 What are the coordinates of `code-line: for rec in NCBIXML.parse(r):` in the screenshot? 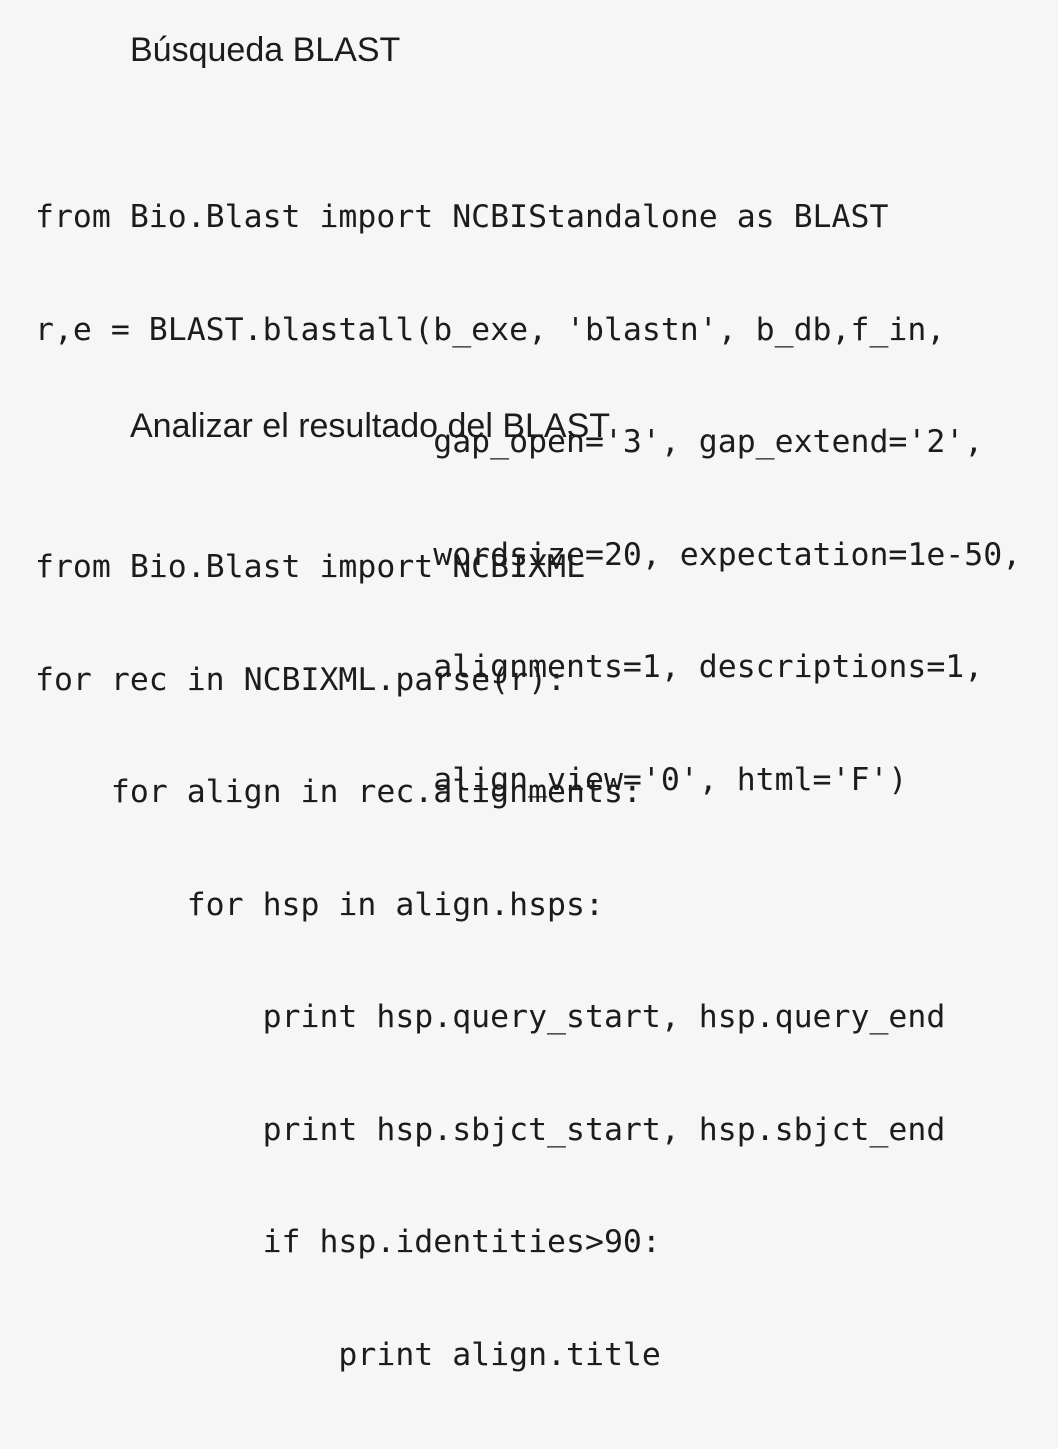 It's located at (301, 679).